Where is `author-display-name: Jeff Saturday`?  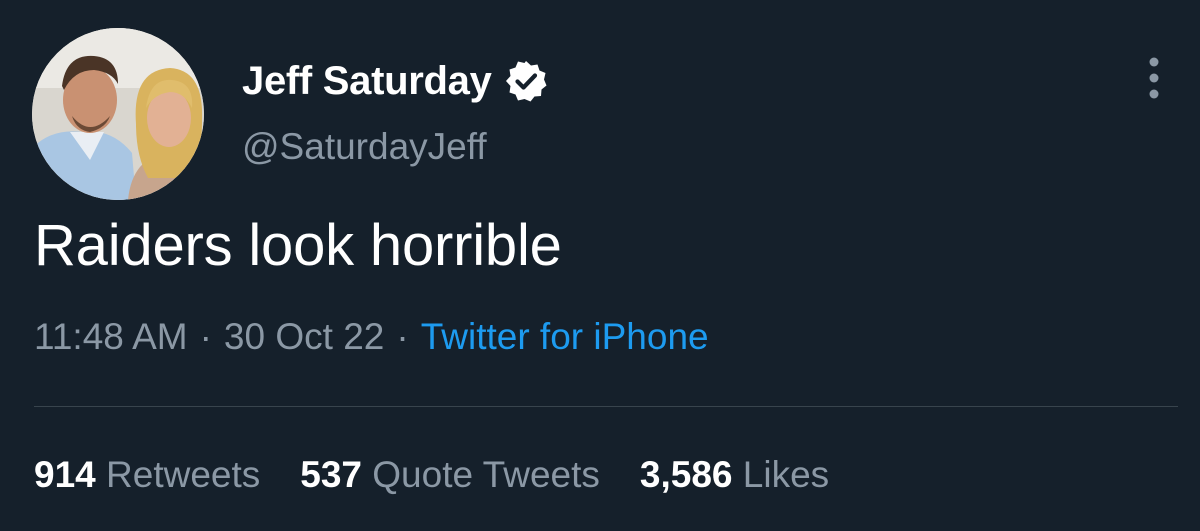
author-display-name: Jeff Saturday is located at coordinates (367, 81).